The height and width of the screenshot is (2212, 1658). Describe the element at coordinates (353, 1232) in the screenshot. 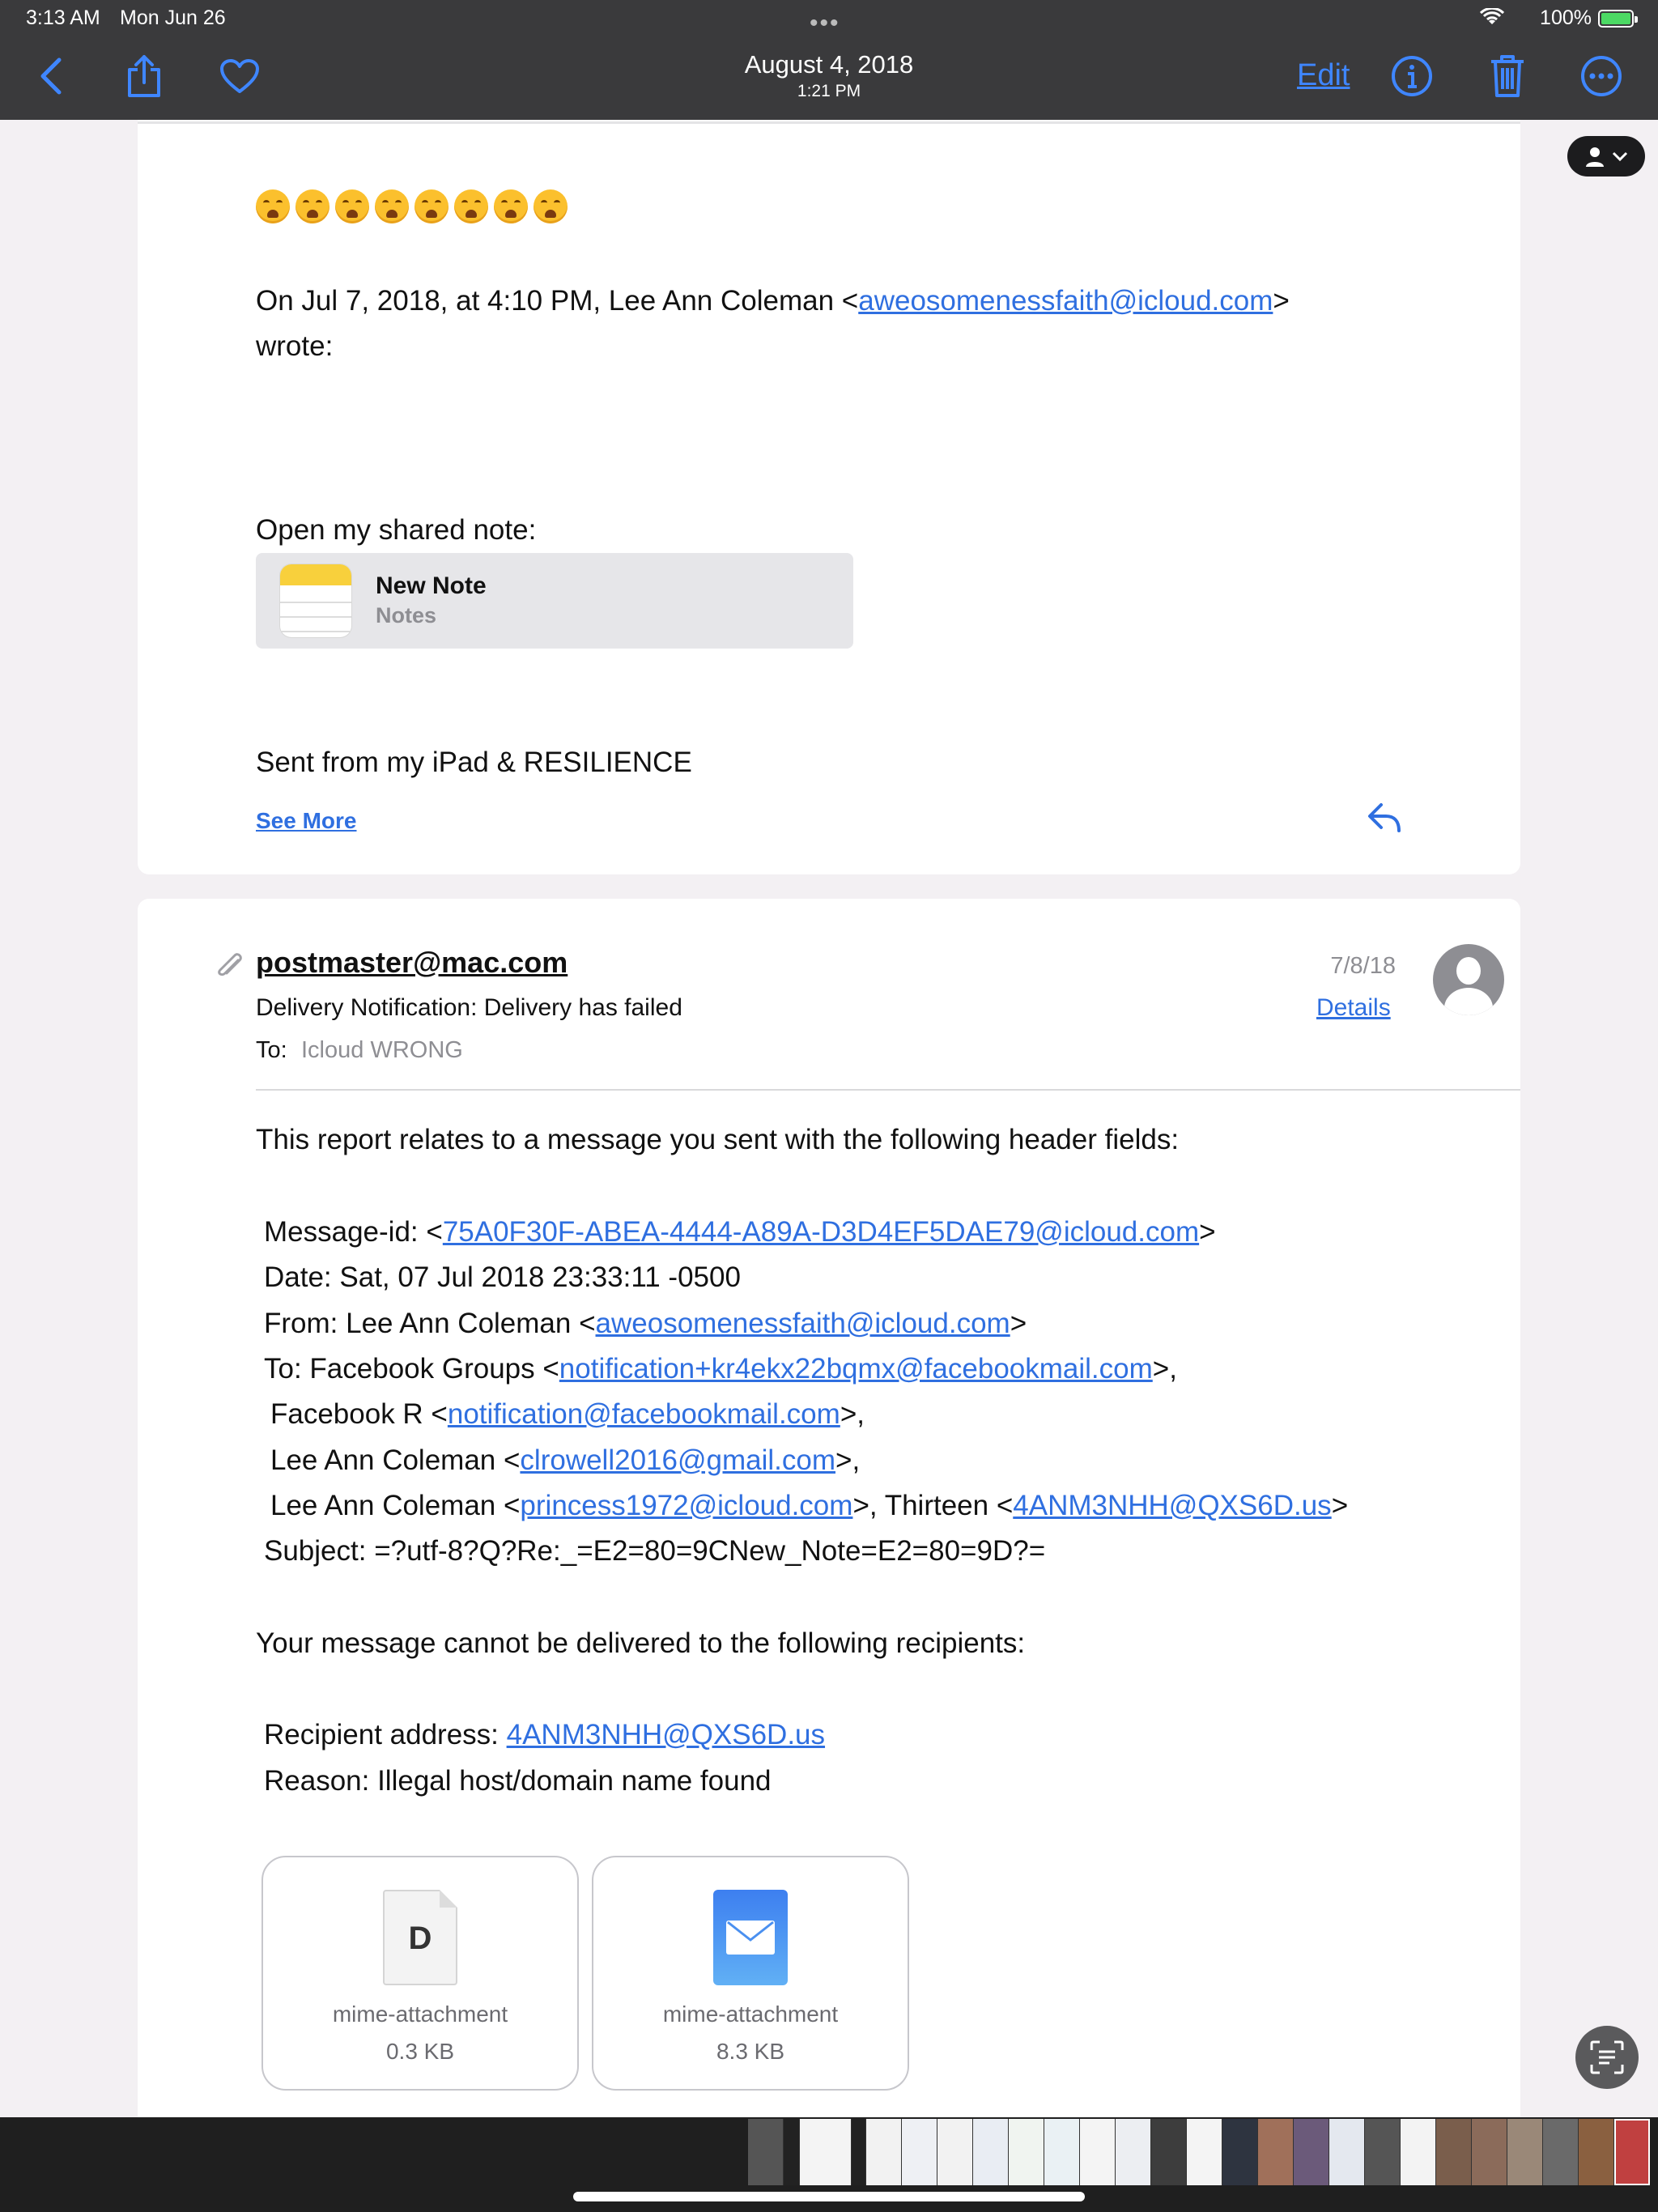

I see `msgid-label: Message-id: <` at that location.